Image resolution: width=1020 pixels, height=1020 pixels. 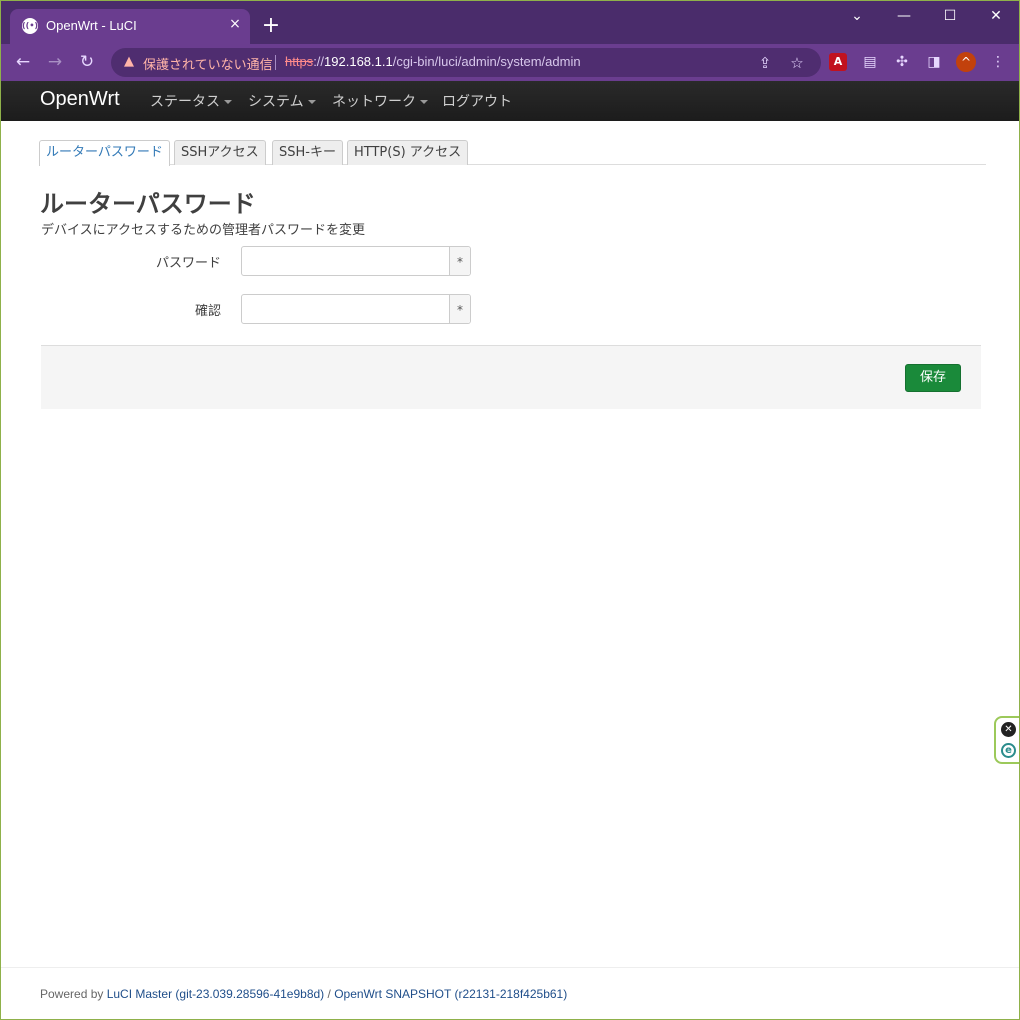 I want to click on cbi-tabmenu: ルーターパスワード SSHアクセス SSH-キー HTTP(S) アクセス, so click(x=512, y=153).